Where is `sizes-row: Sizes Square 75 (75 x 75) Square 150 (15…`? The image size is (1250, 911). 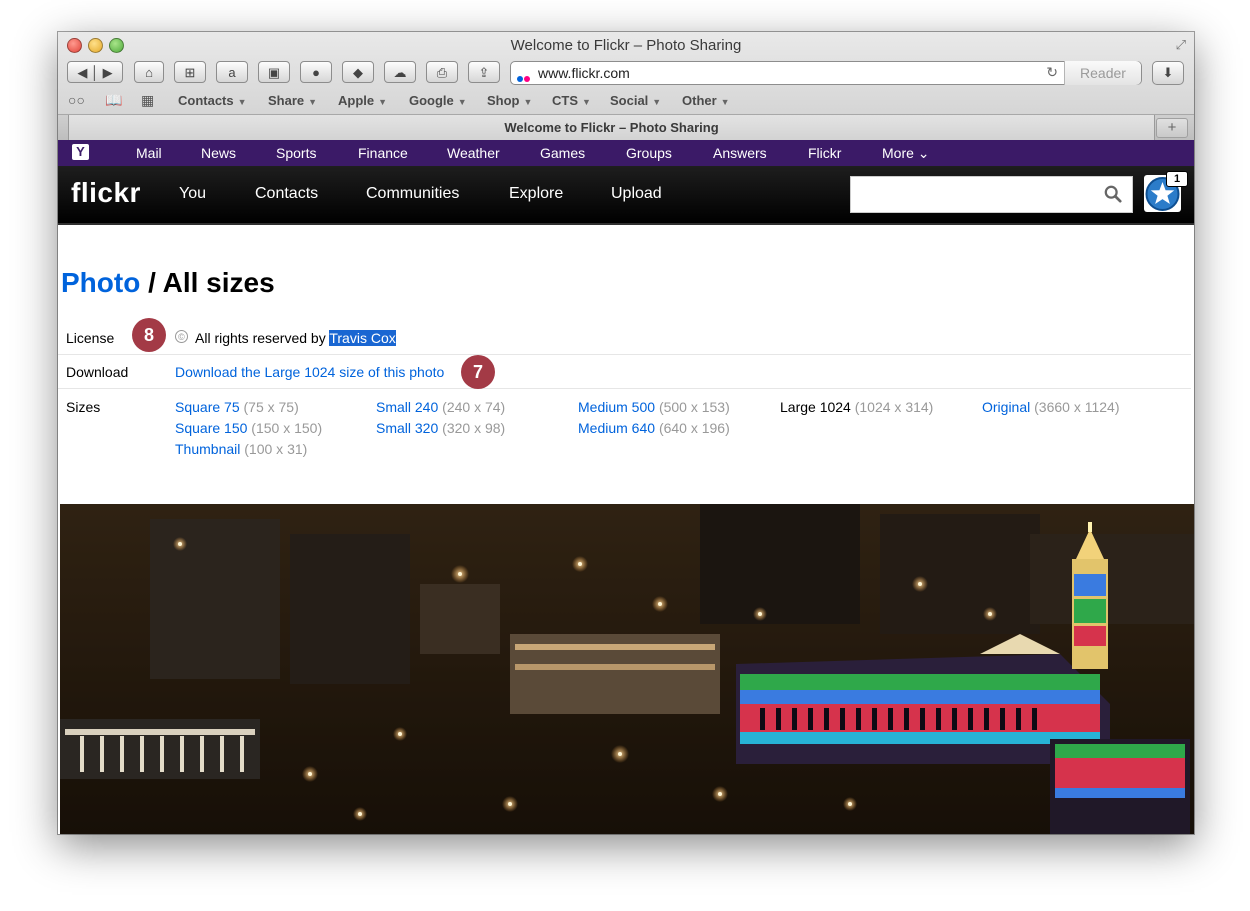
sizes-row: Sizes Square 75 (75 x 75) Square 150 (15… is located at coordinates (624, 428).